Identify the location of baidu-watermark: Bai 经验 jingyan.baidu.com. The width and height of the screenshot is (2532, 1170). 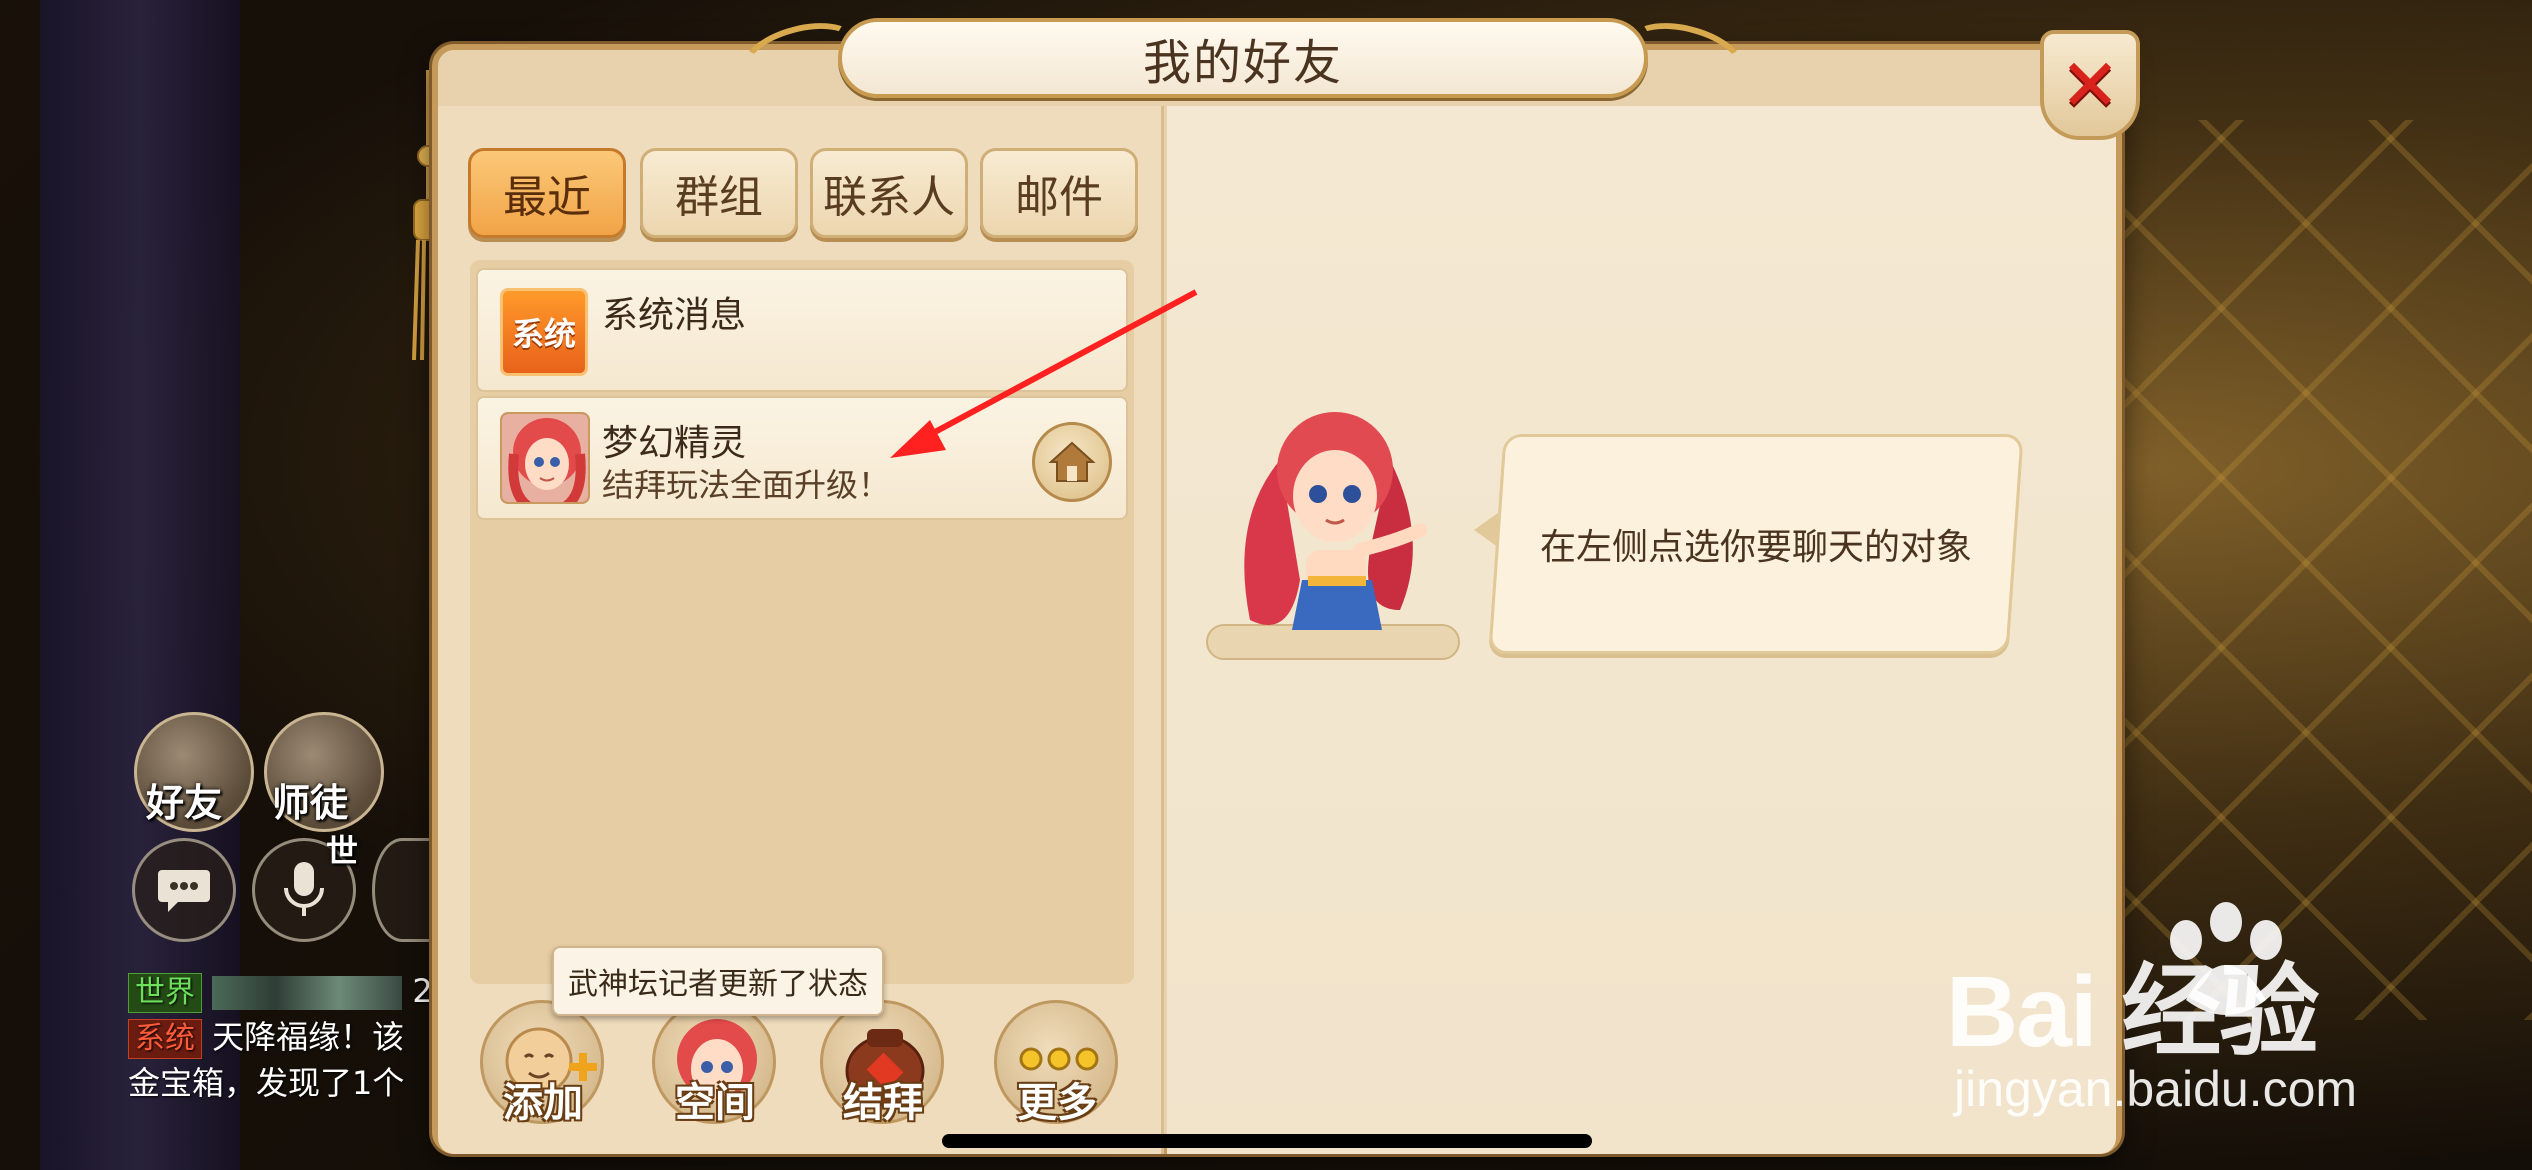
(2226, 1005).